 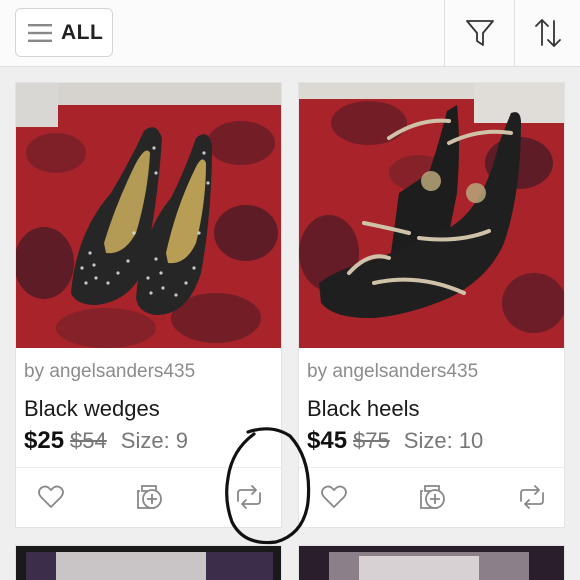 What do you see at coordinates (154, 440) in the screenshot?
I see `size-label: Size: 9` at bounding box center [154, 440].